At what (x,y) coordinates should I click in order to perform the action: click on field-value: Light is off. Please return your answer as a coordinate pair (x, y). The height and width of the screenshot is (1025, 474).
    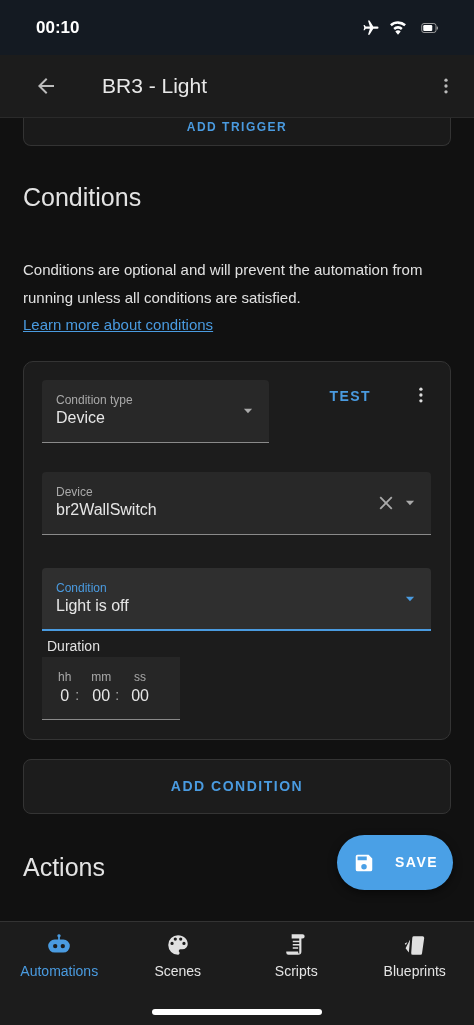
    Looking at the image, I should click on (93, 605).